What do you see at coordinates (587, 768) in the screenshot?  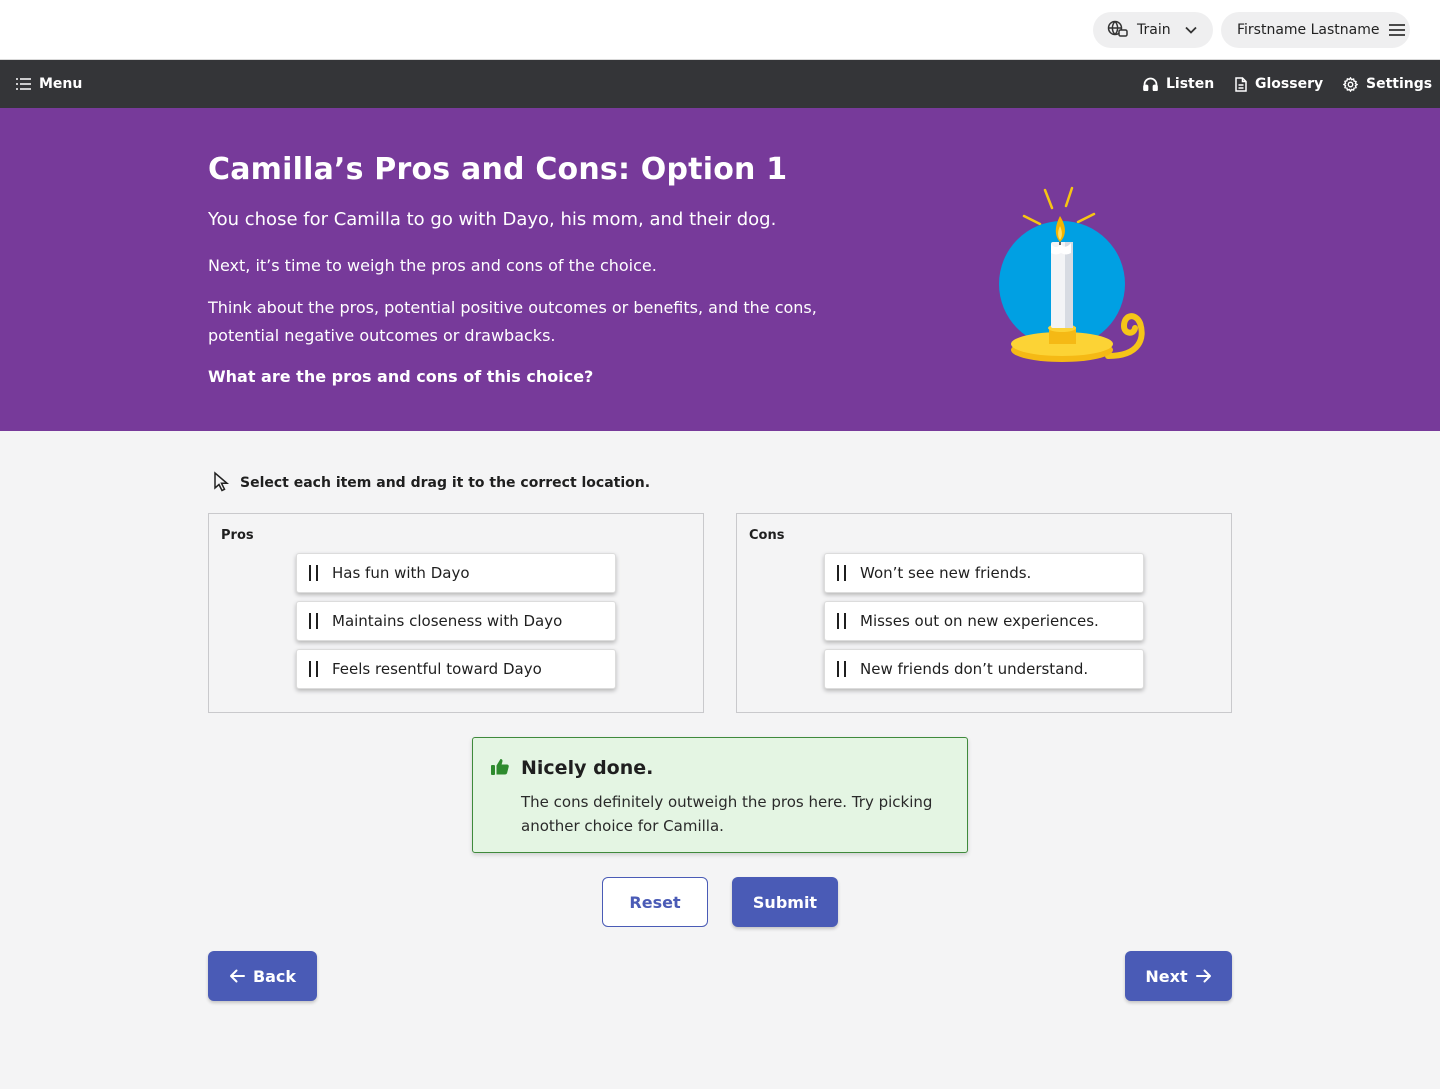 I see `feedback-title: Nicely done.` at bounding box center [587, 768].